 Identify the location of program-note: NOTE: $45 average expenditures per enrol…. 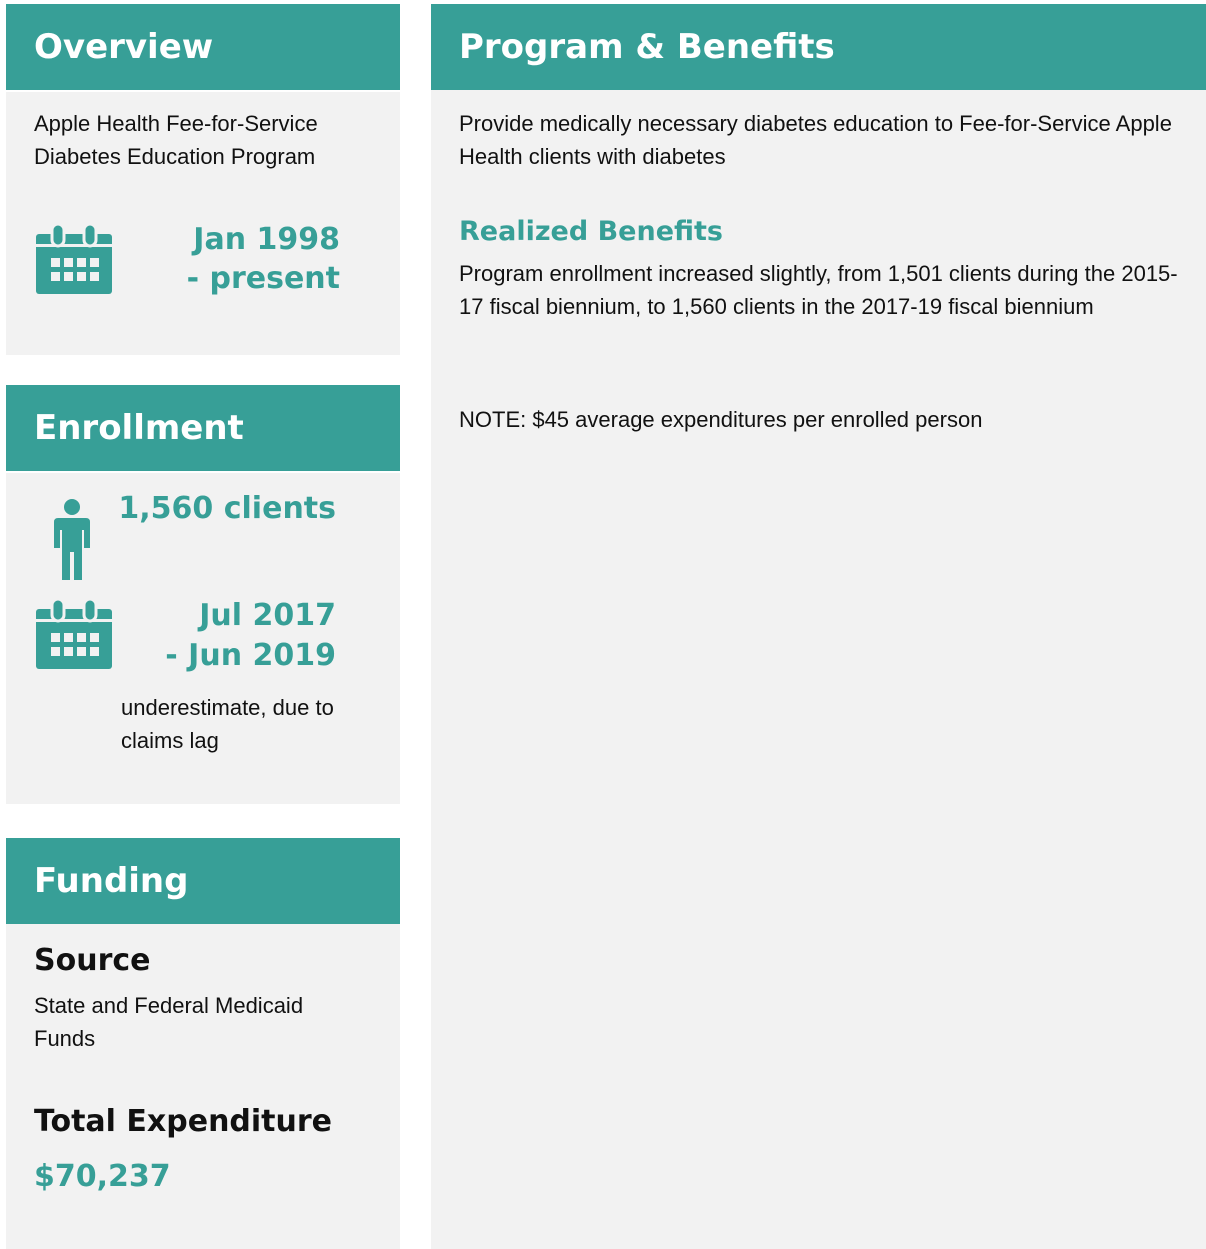
(721, 419).